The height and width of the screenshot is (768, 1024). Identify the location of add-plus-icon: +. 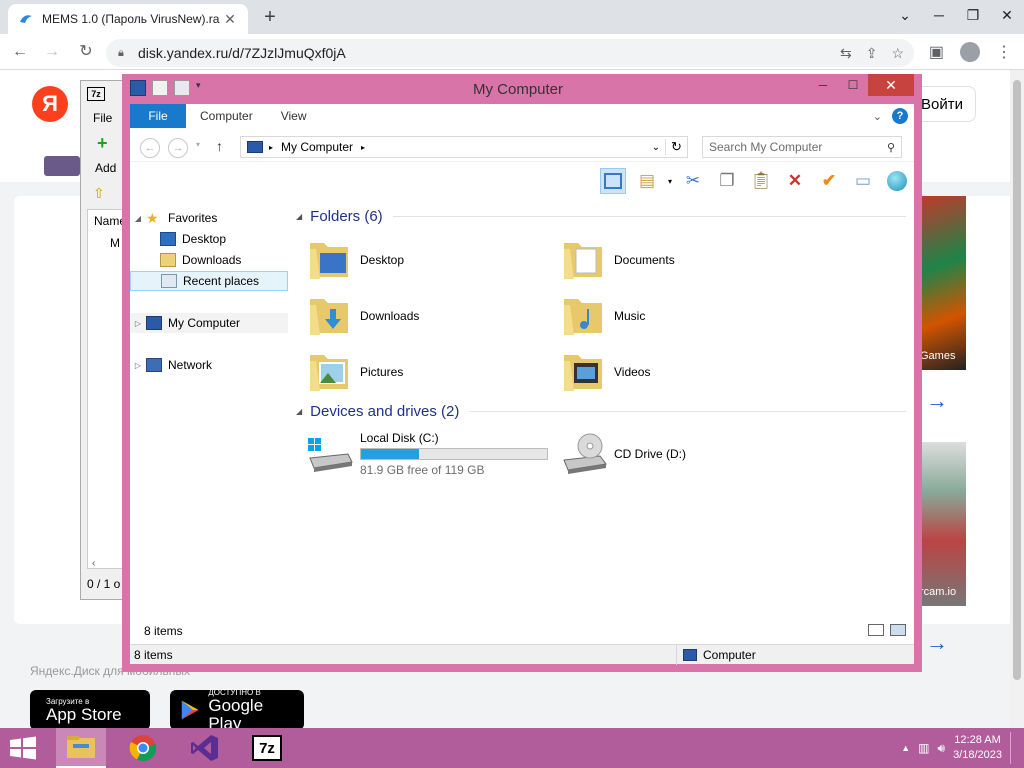
(102, 143).